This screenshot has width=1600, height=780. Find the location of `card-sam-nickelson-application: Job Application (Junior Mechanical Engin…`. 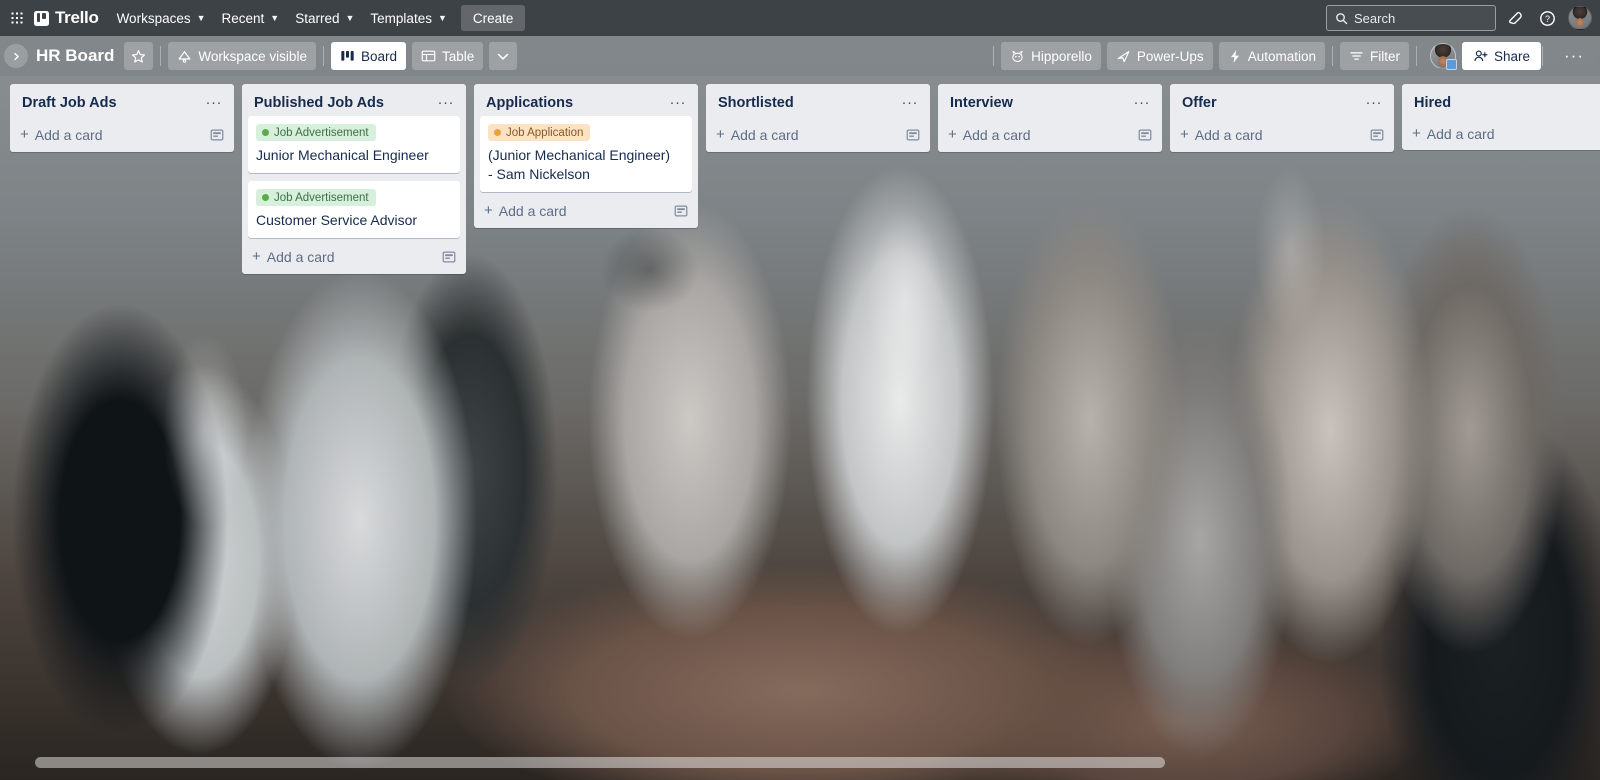

card-sam-nickelson-application: Job Application (Junior Mechanical Engin… is located at coordinates (586, 154).